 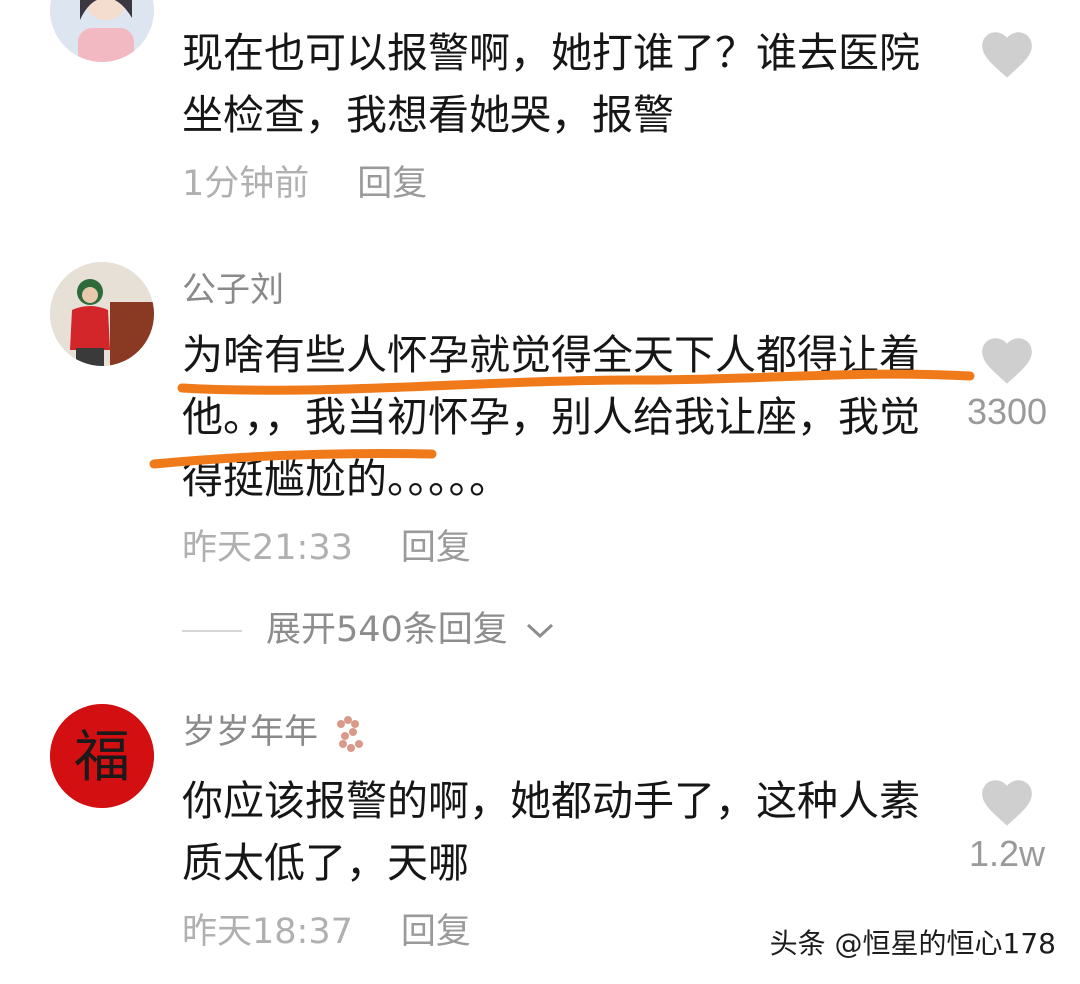 I want to click on like-button: 3300, so click(x=1007, y=383).